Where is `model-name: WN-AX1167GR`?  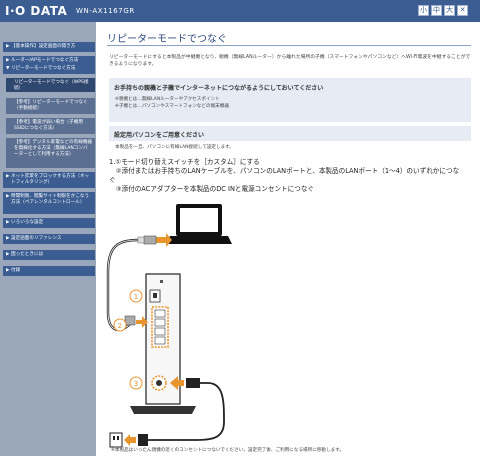
model-name: WN-AX1167GR is located at coordinates (105, 11).